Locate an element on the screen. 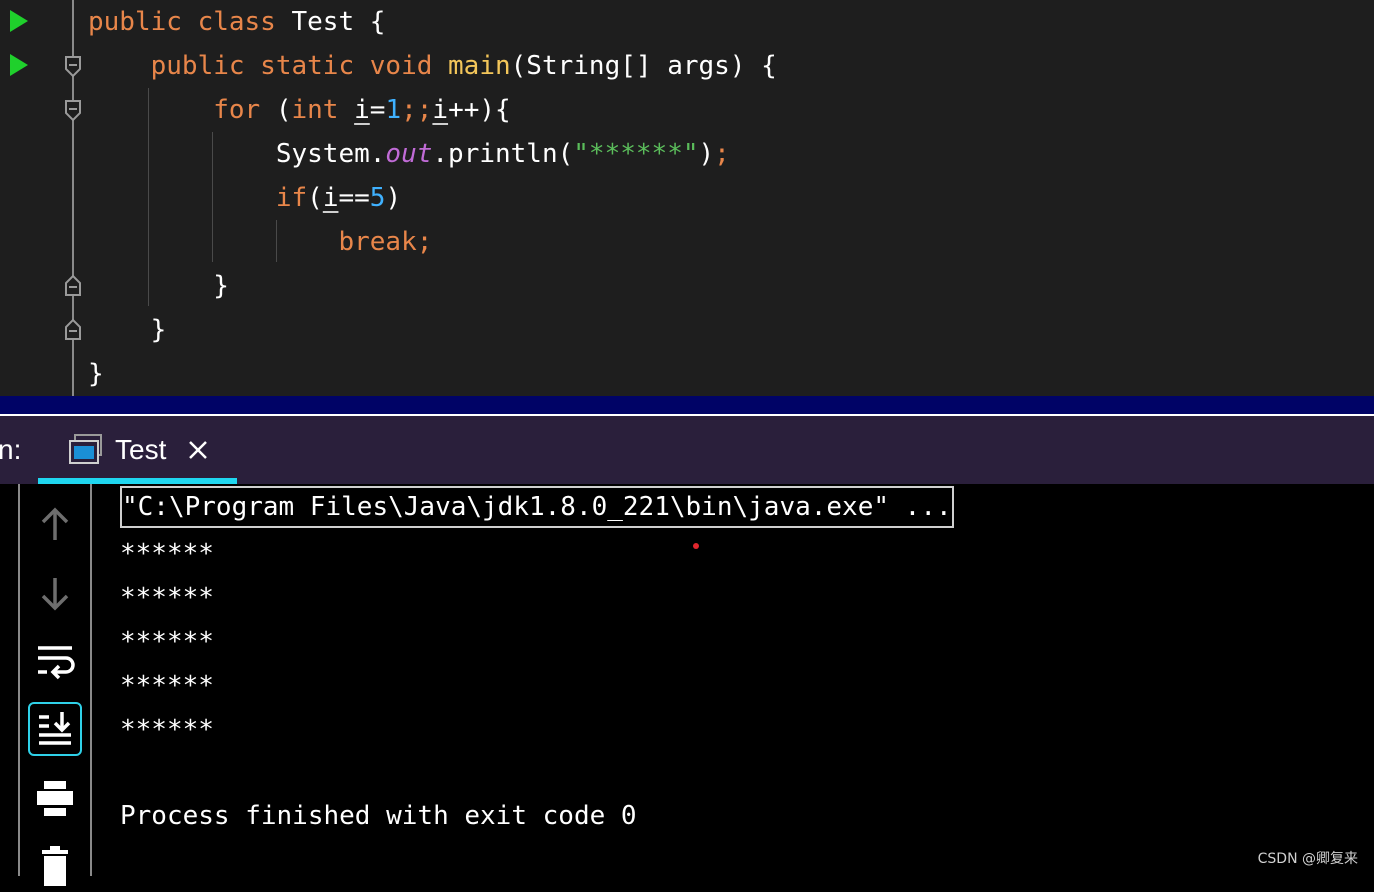  fold-for-icon is located at coordinates (73, 111).